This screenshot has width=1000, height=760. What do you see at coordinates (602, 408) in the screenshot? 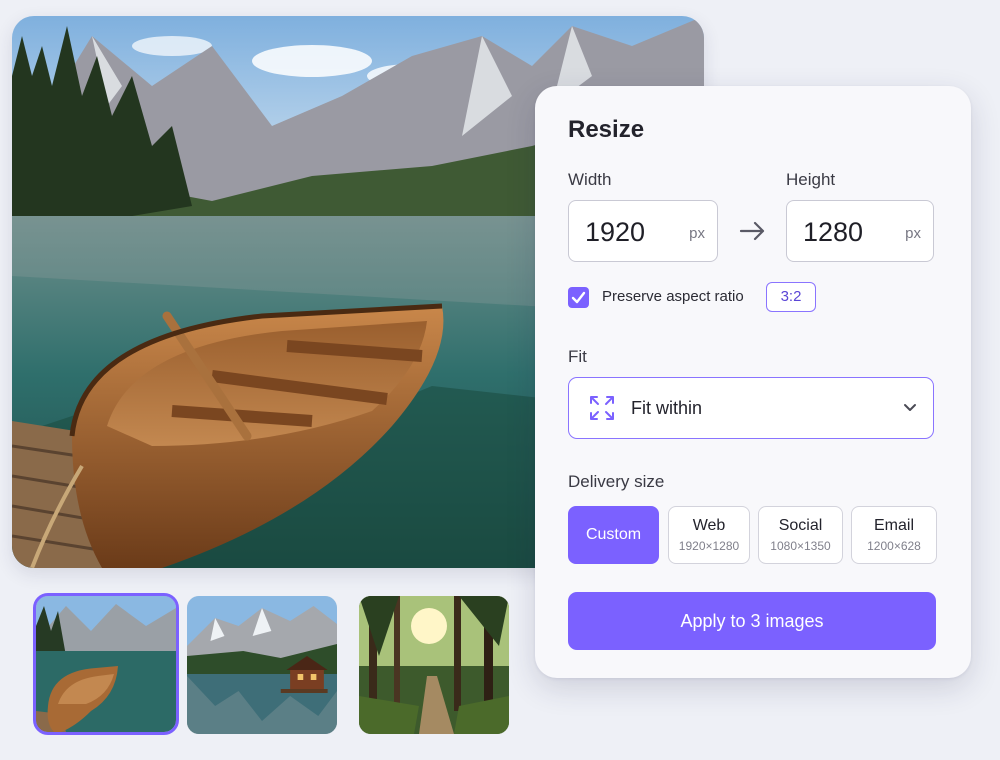
I see `fit-within-icon` at bounding box center [602, 408].